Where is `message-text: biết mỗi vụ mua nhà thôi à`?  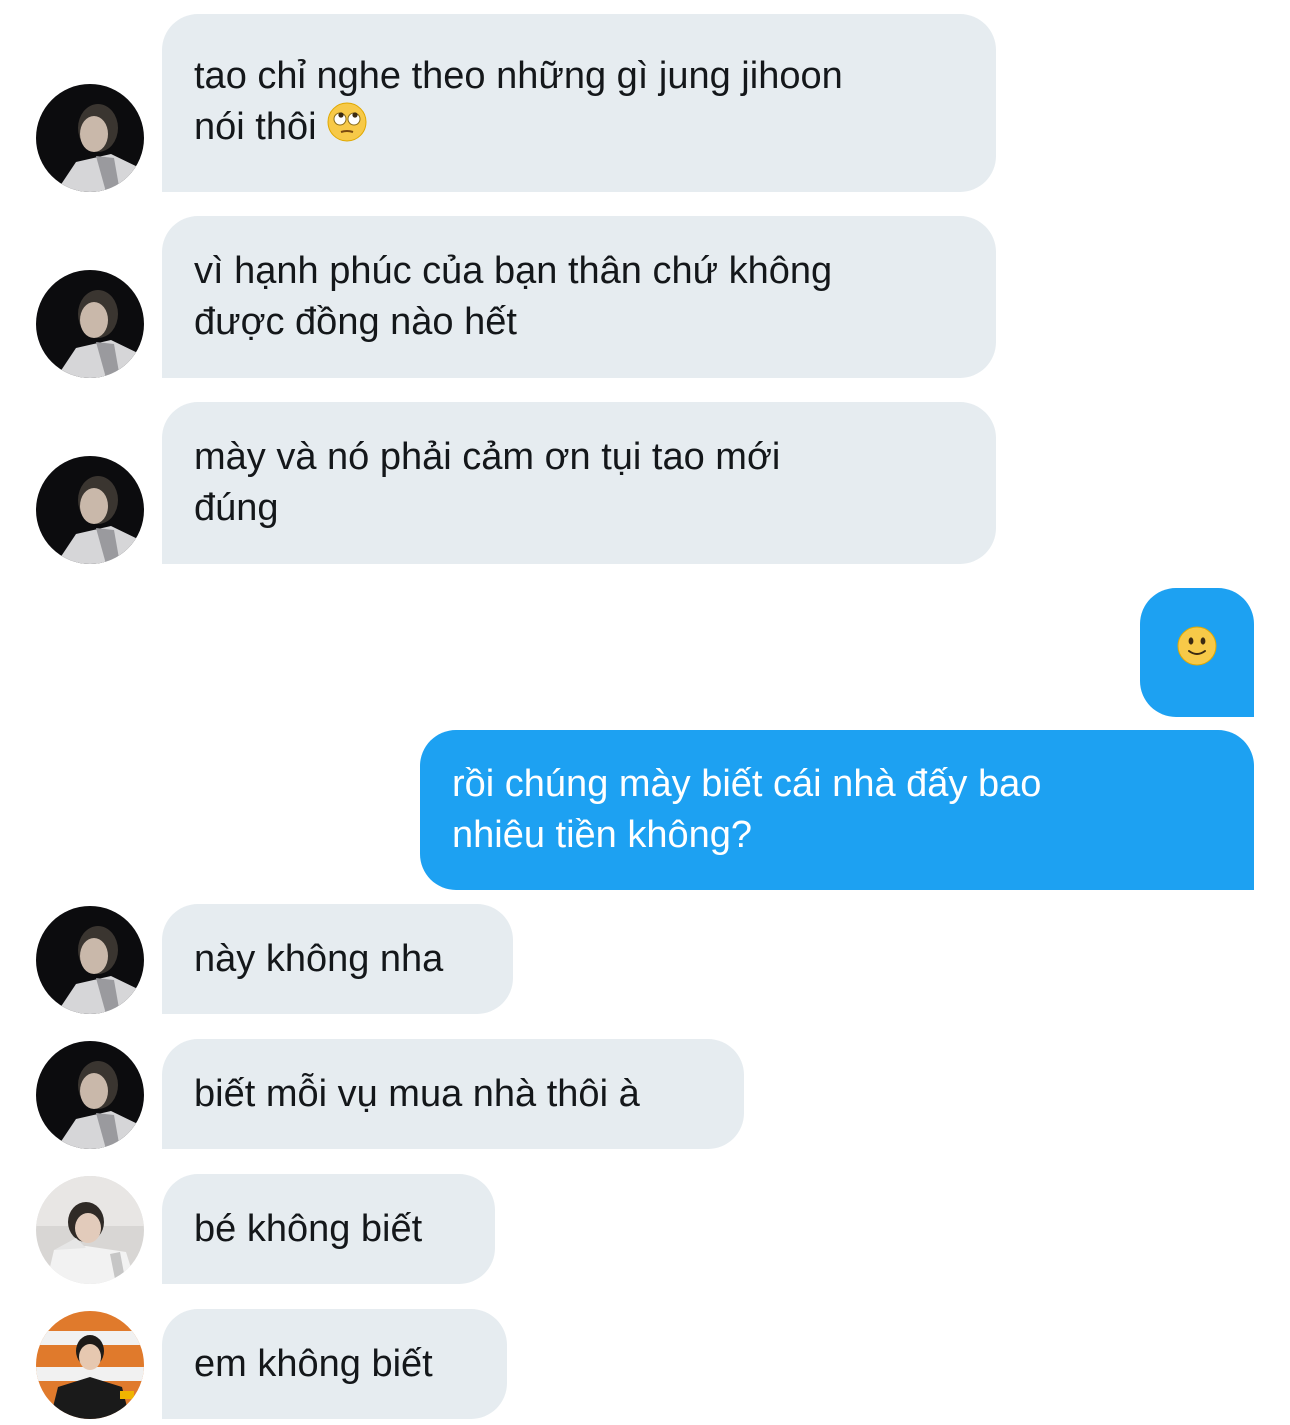 message-text: biết mỗi vụ mua nhà thôi à is located at coordinates (417, 1093).